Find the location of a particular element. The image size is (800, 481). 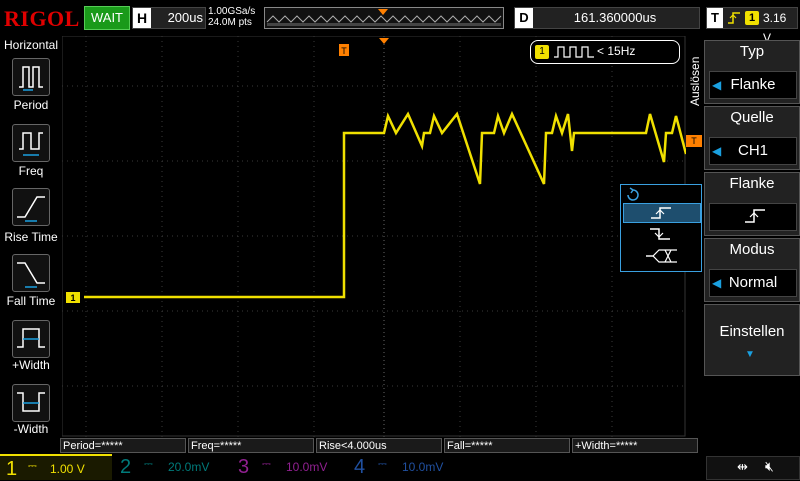

menu-slope-title: Flanke is located at coordinates (752, 183).